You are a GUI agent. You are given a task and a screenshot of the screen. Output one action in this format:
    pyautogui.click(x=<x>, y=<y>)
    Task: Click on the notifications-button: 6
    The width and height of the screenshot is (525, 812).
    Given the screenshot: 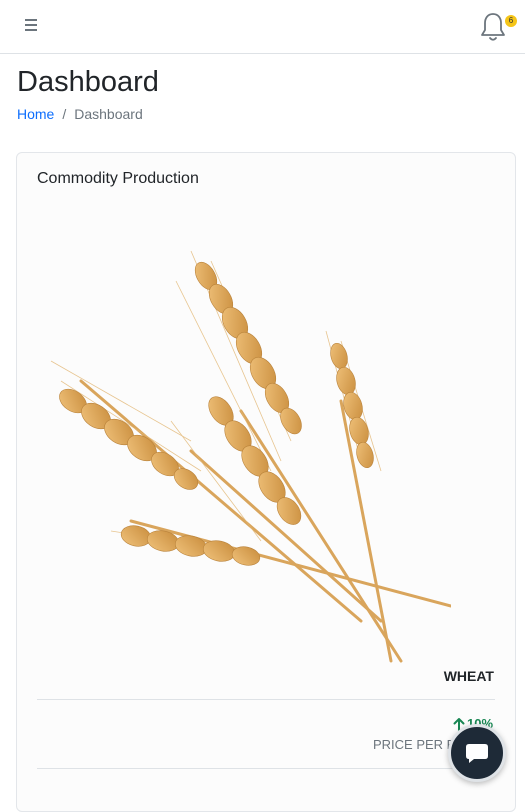 What is the action you would take?
    pyautogui.click(x=497, y=28)
    